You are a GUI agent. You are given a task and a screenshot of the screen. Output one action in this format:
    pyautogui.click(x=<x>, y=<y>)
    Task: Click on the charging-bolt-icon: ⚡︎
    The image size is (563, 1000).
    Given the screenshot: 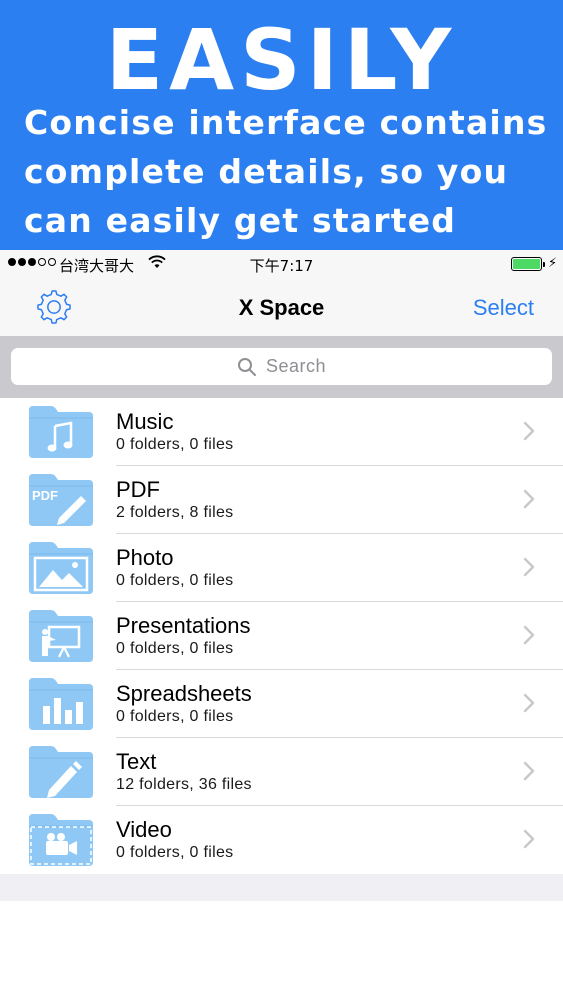 What is the action you would take?
    pyautogui.click(x=553, y=262)
    